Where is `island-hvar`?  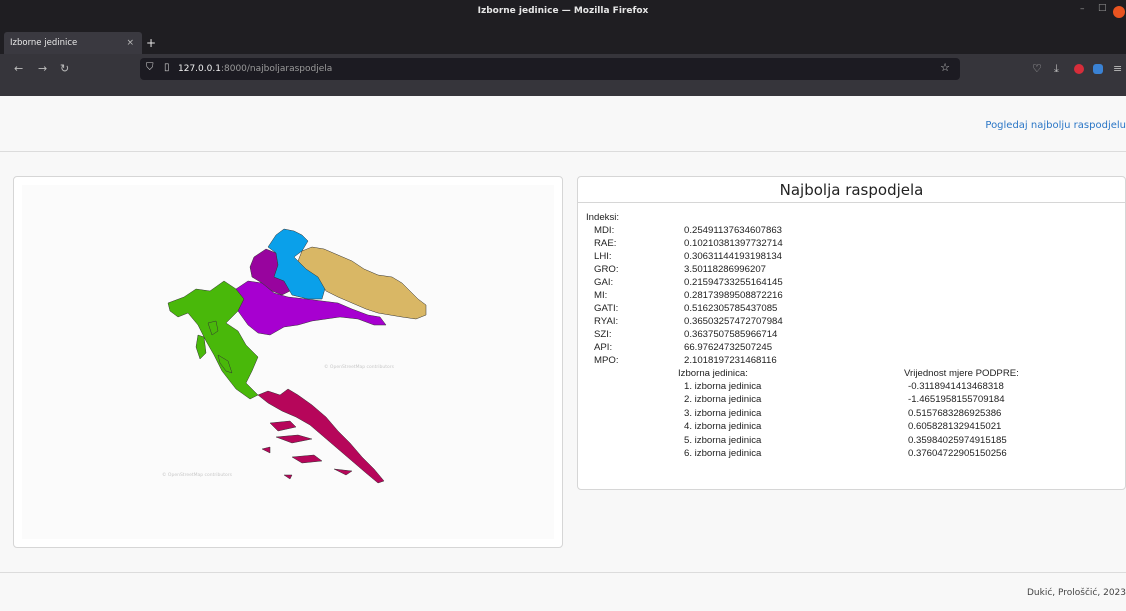 island-hvar is located at coordinates (294, 439).